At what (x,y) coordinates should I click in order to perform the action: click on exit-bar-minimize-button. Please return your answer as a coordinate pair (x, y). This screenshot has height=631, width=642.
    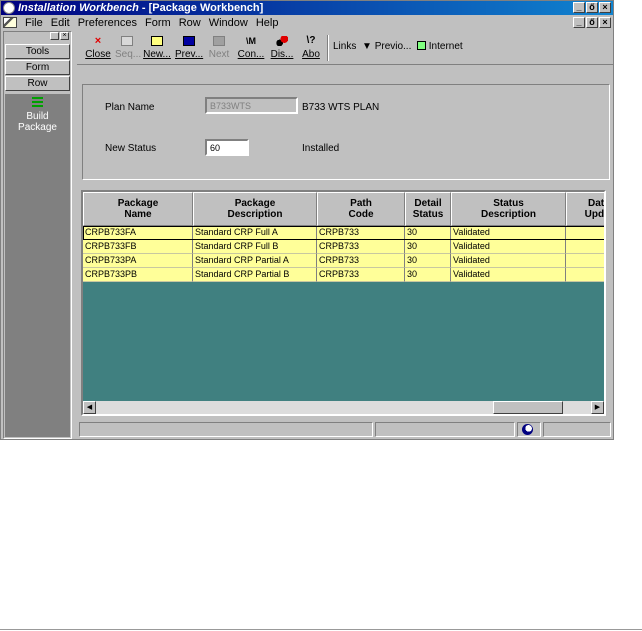
    Looking at the image, I should click on (54, 36).